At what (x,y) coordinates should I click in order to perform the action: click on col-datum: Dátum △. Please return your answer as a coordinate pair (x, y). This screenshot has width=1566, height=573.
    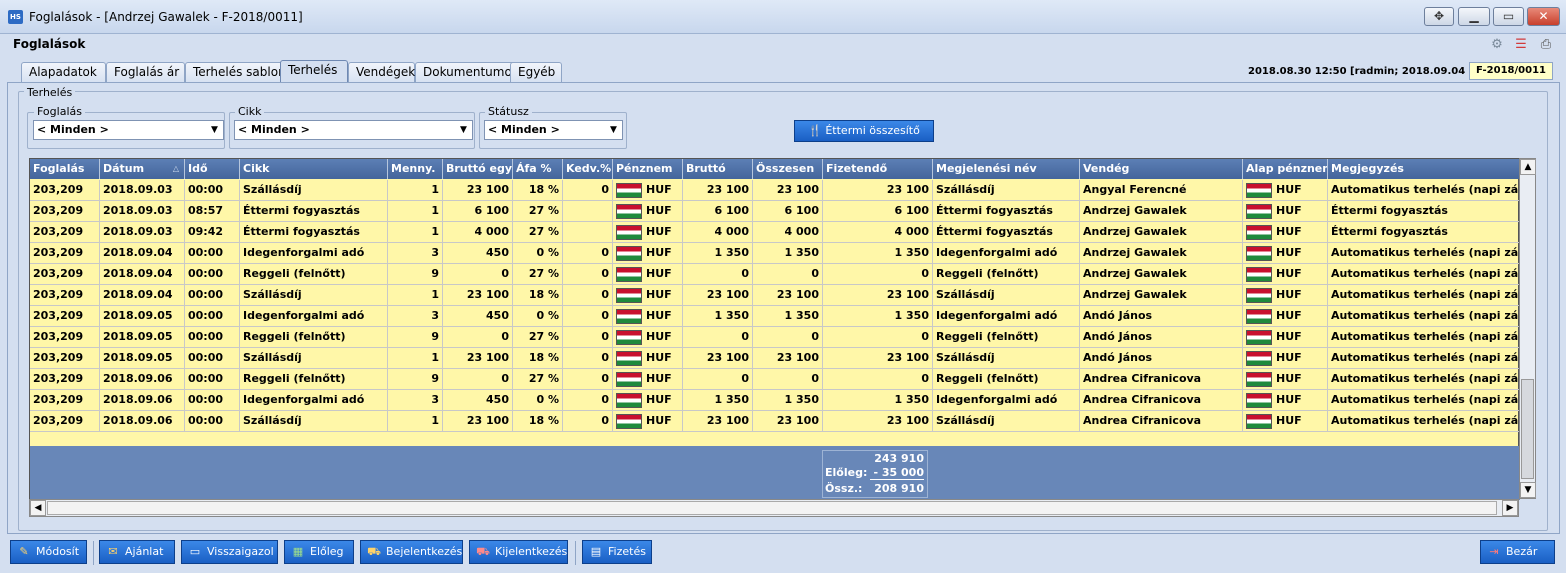
    Looking at the image, I should click on (142, 169).